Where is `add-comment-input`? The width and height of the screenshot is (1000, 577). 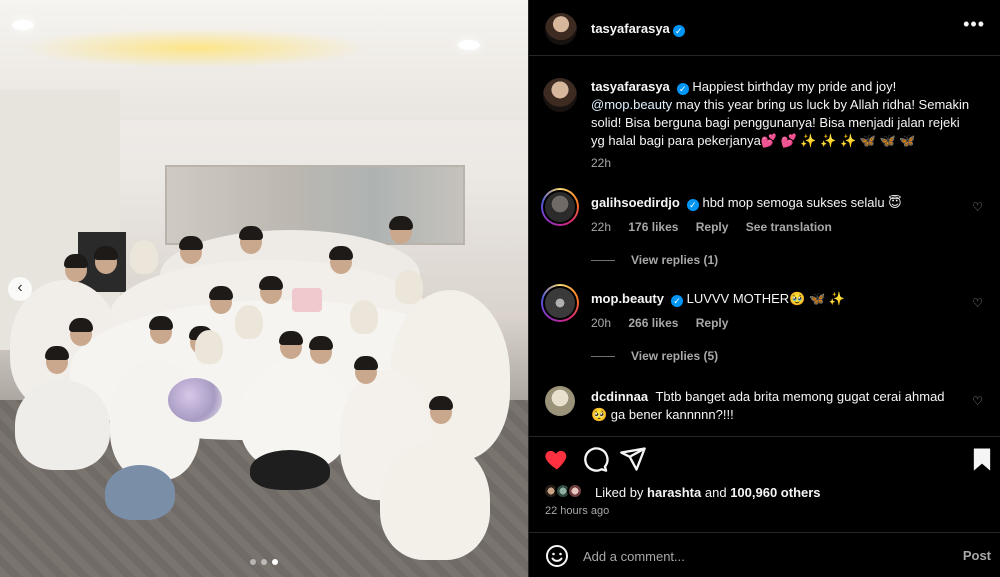
add-comment-input is located at coordinates (763, 556).